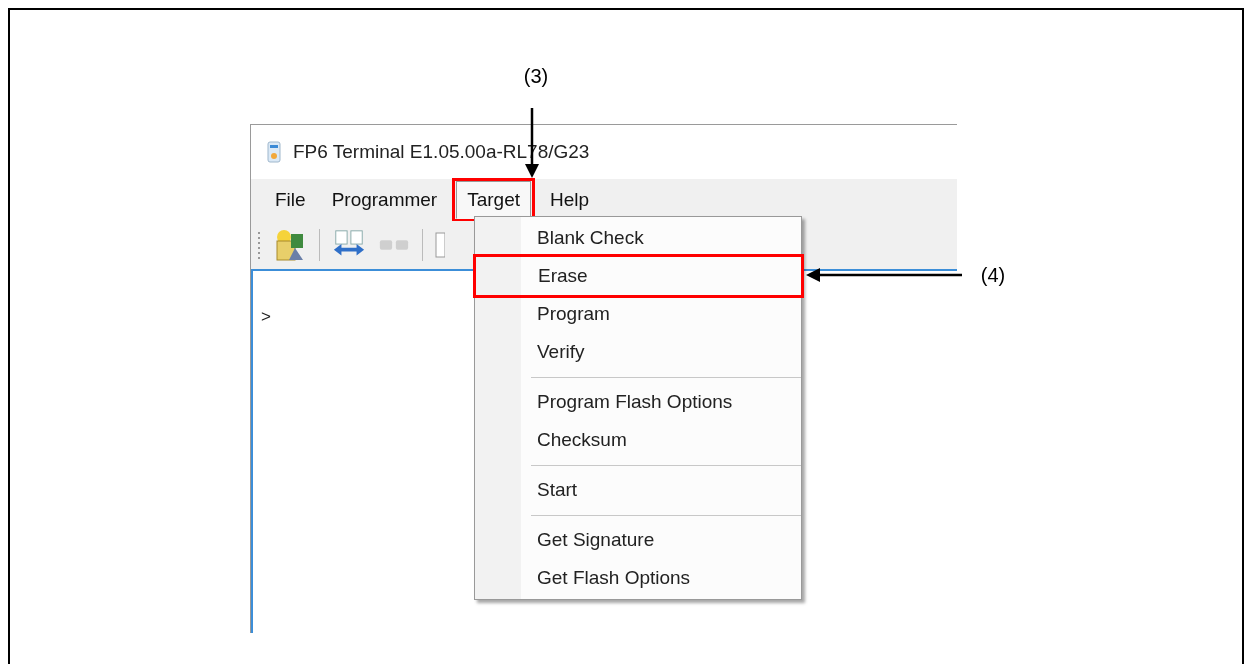  I want to click on callout-label: (4), so click(993, 275).